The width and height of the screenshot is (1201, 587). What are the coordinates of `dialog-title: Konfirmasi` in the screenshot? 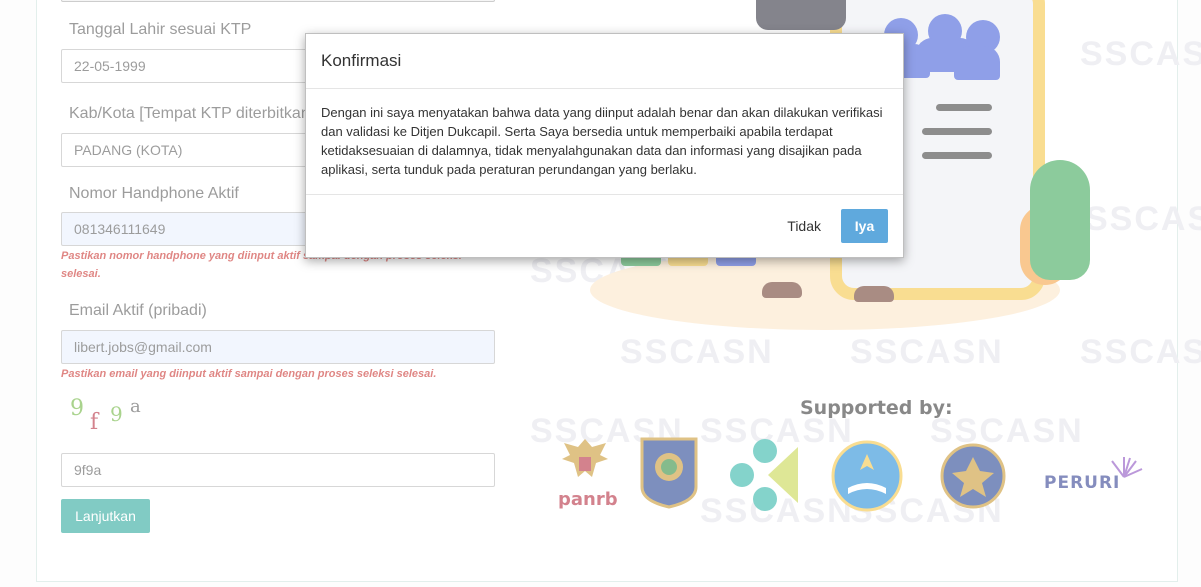 It's located at (361, 60).